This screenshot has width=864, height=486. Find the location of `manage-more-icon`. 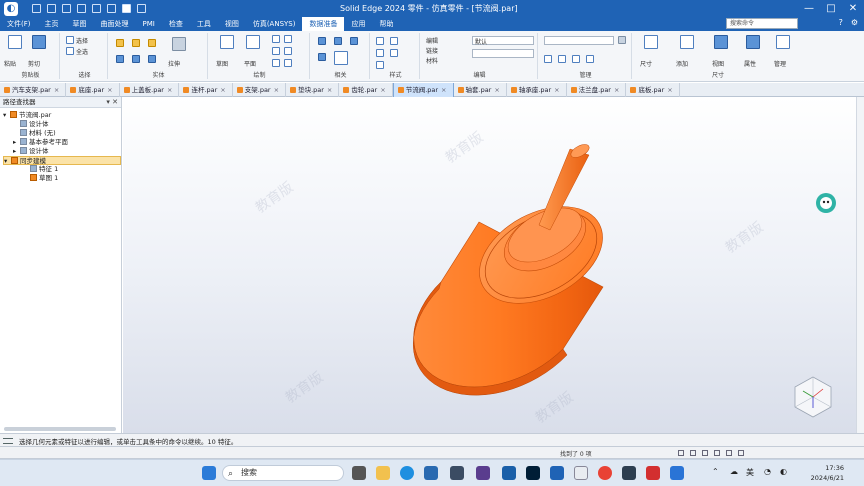

manage-more-icon is located at coordinates (622, 40).